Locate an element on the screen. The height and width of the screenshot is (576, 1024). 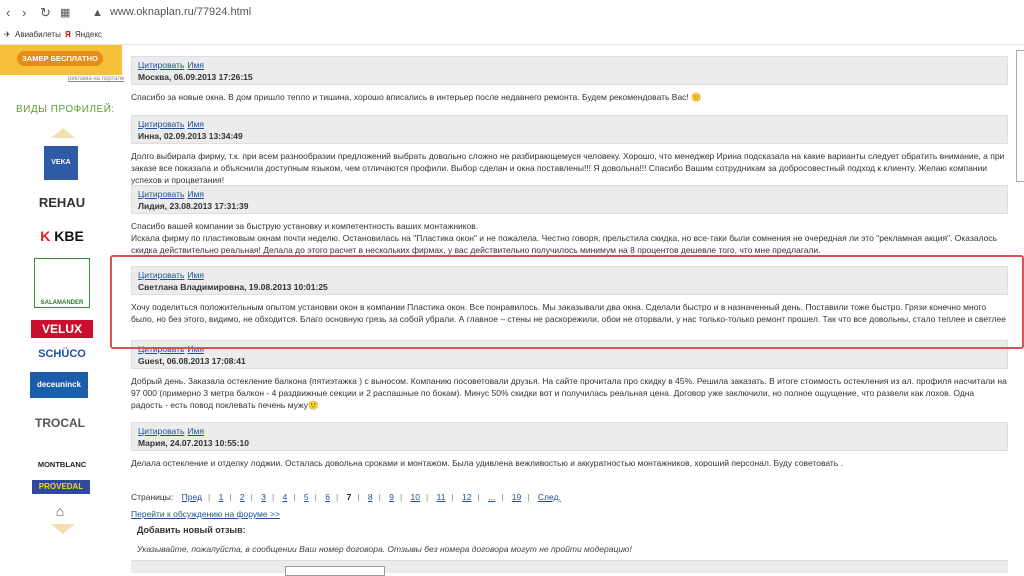
bookmarks-bar: ✈ Авиабилеты Я Яндекс is located at coordinates (512, 35).